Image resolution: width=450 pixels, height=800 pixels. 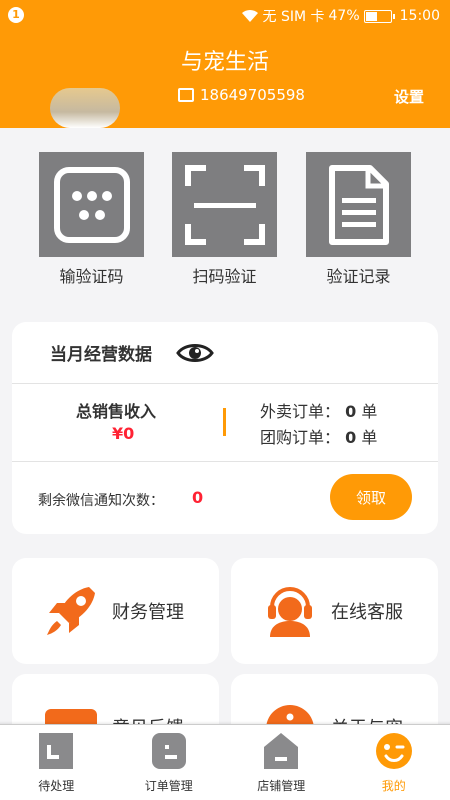 What do you see at coordinates (369, 411) in the screenshot?
I see `takeout-orders-unit: 单` at bounding box center [369, 411].